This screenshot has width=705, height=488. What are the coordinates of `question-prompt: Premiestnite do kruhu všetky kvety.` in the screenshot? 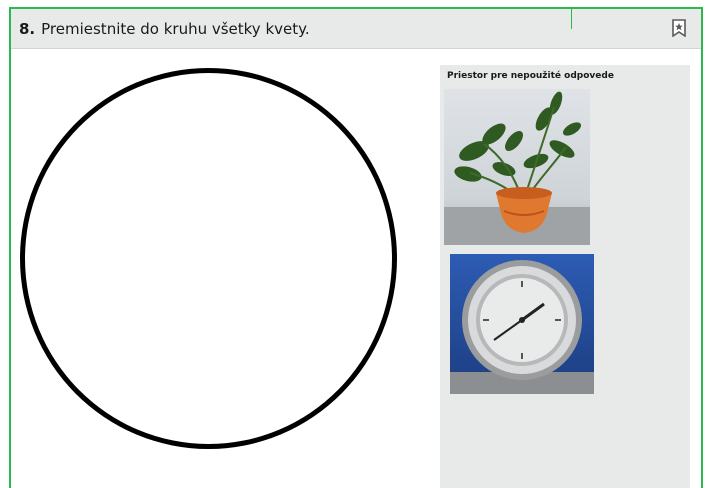 It's located at (175, 29).